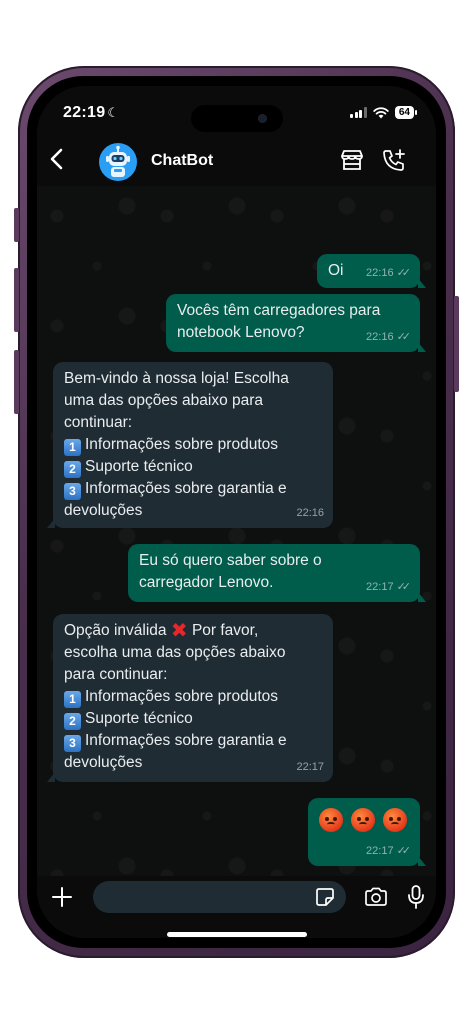 The image size is (473, 1024). I want to click on back-arrow-icon, so click(58, 159).